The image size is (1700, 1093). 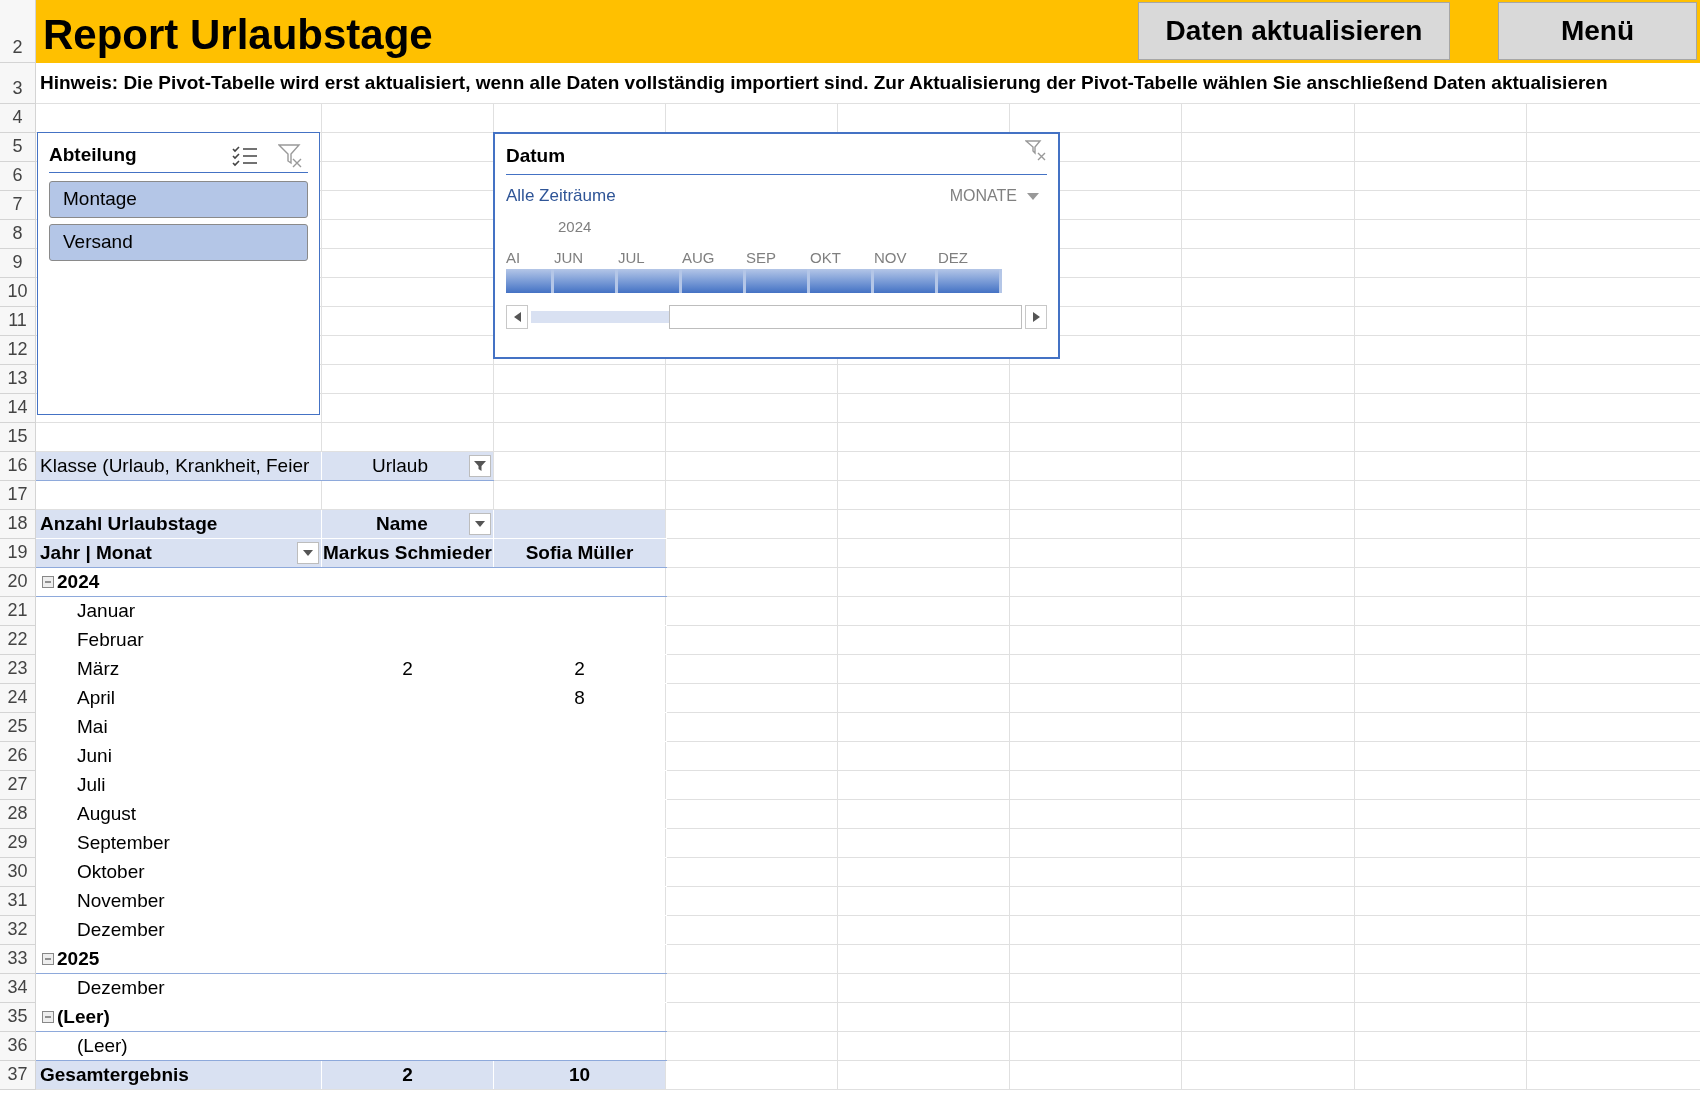 What do you see at coordinates (92, 726) in the screenshot?
I see `row-label: Mai` at bounding box center [92, 726].